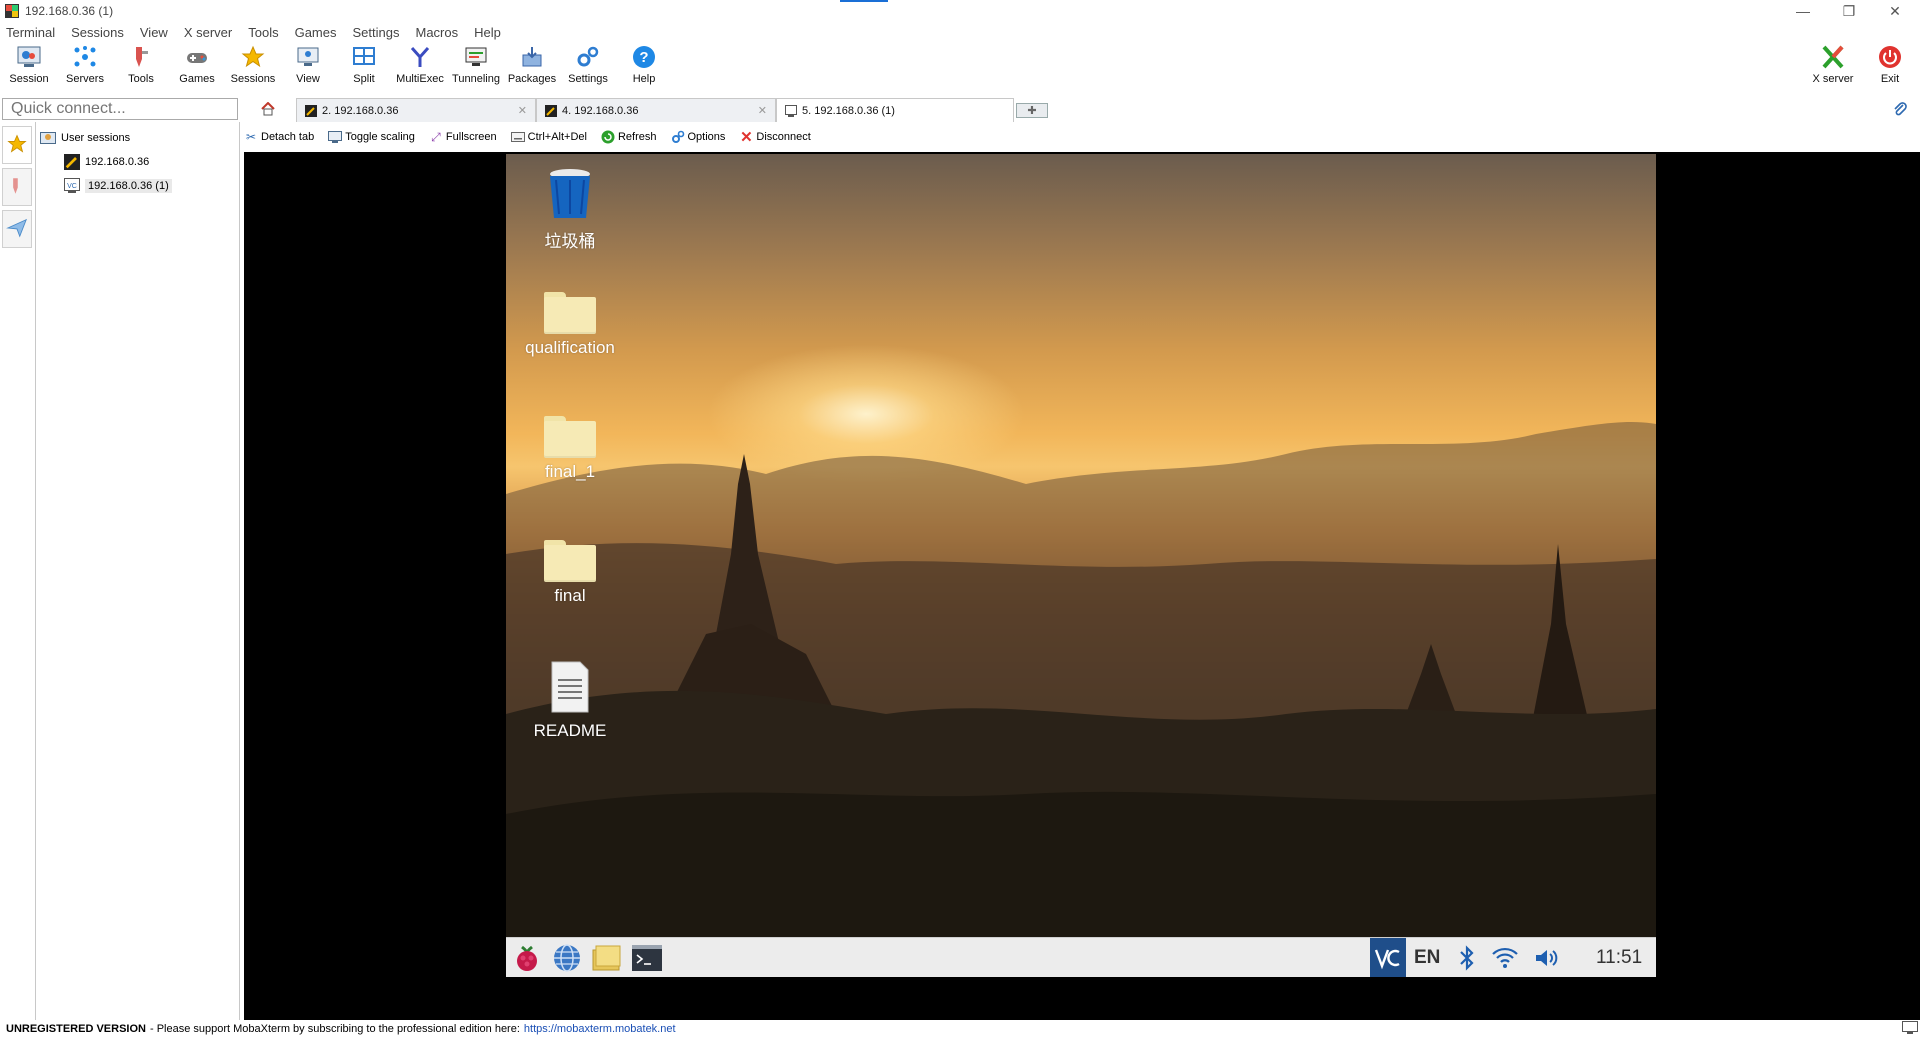  Describe the element at coordinates (30, 32) in the screenshot. I see `menu-terminal: Terminal` at that location.